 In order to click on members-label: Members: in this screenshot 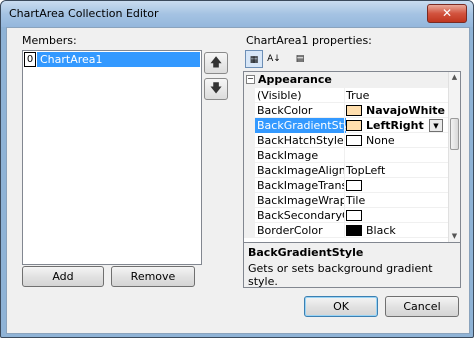, I will do `click(49, 40)`.